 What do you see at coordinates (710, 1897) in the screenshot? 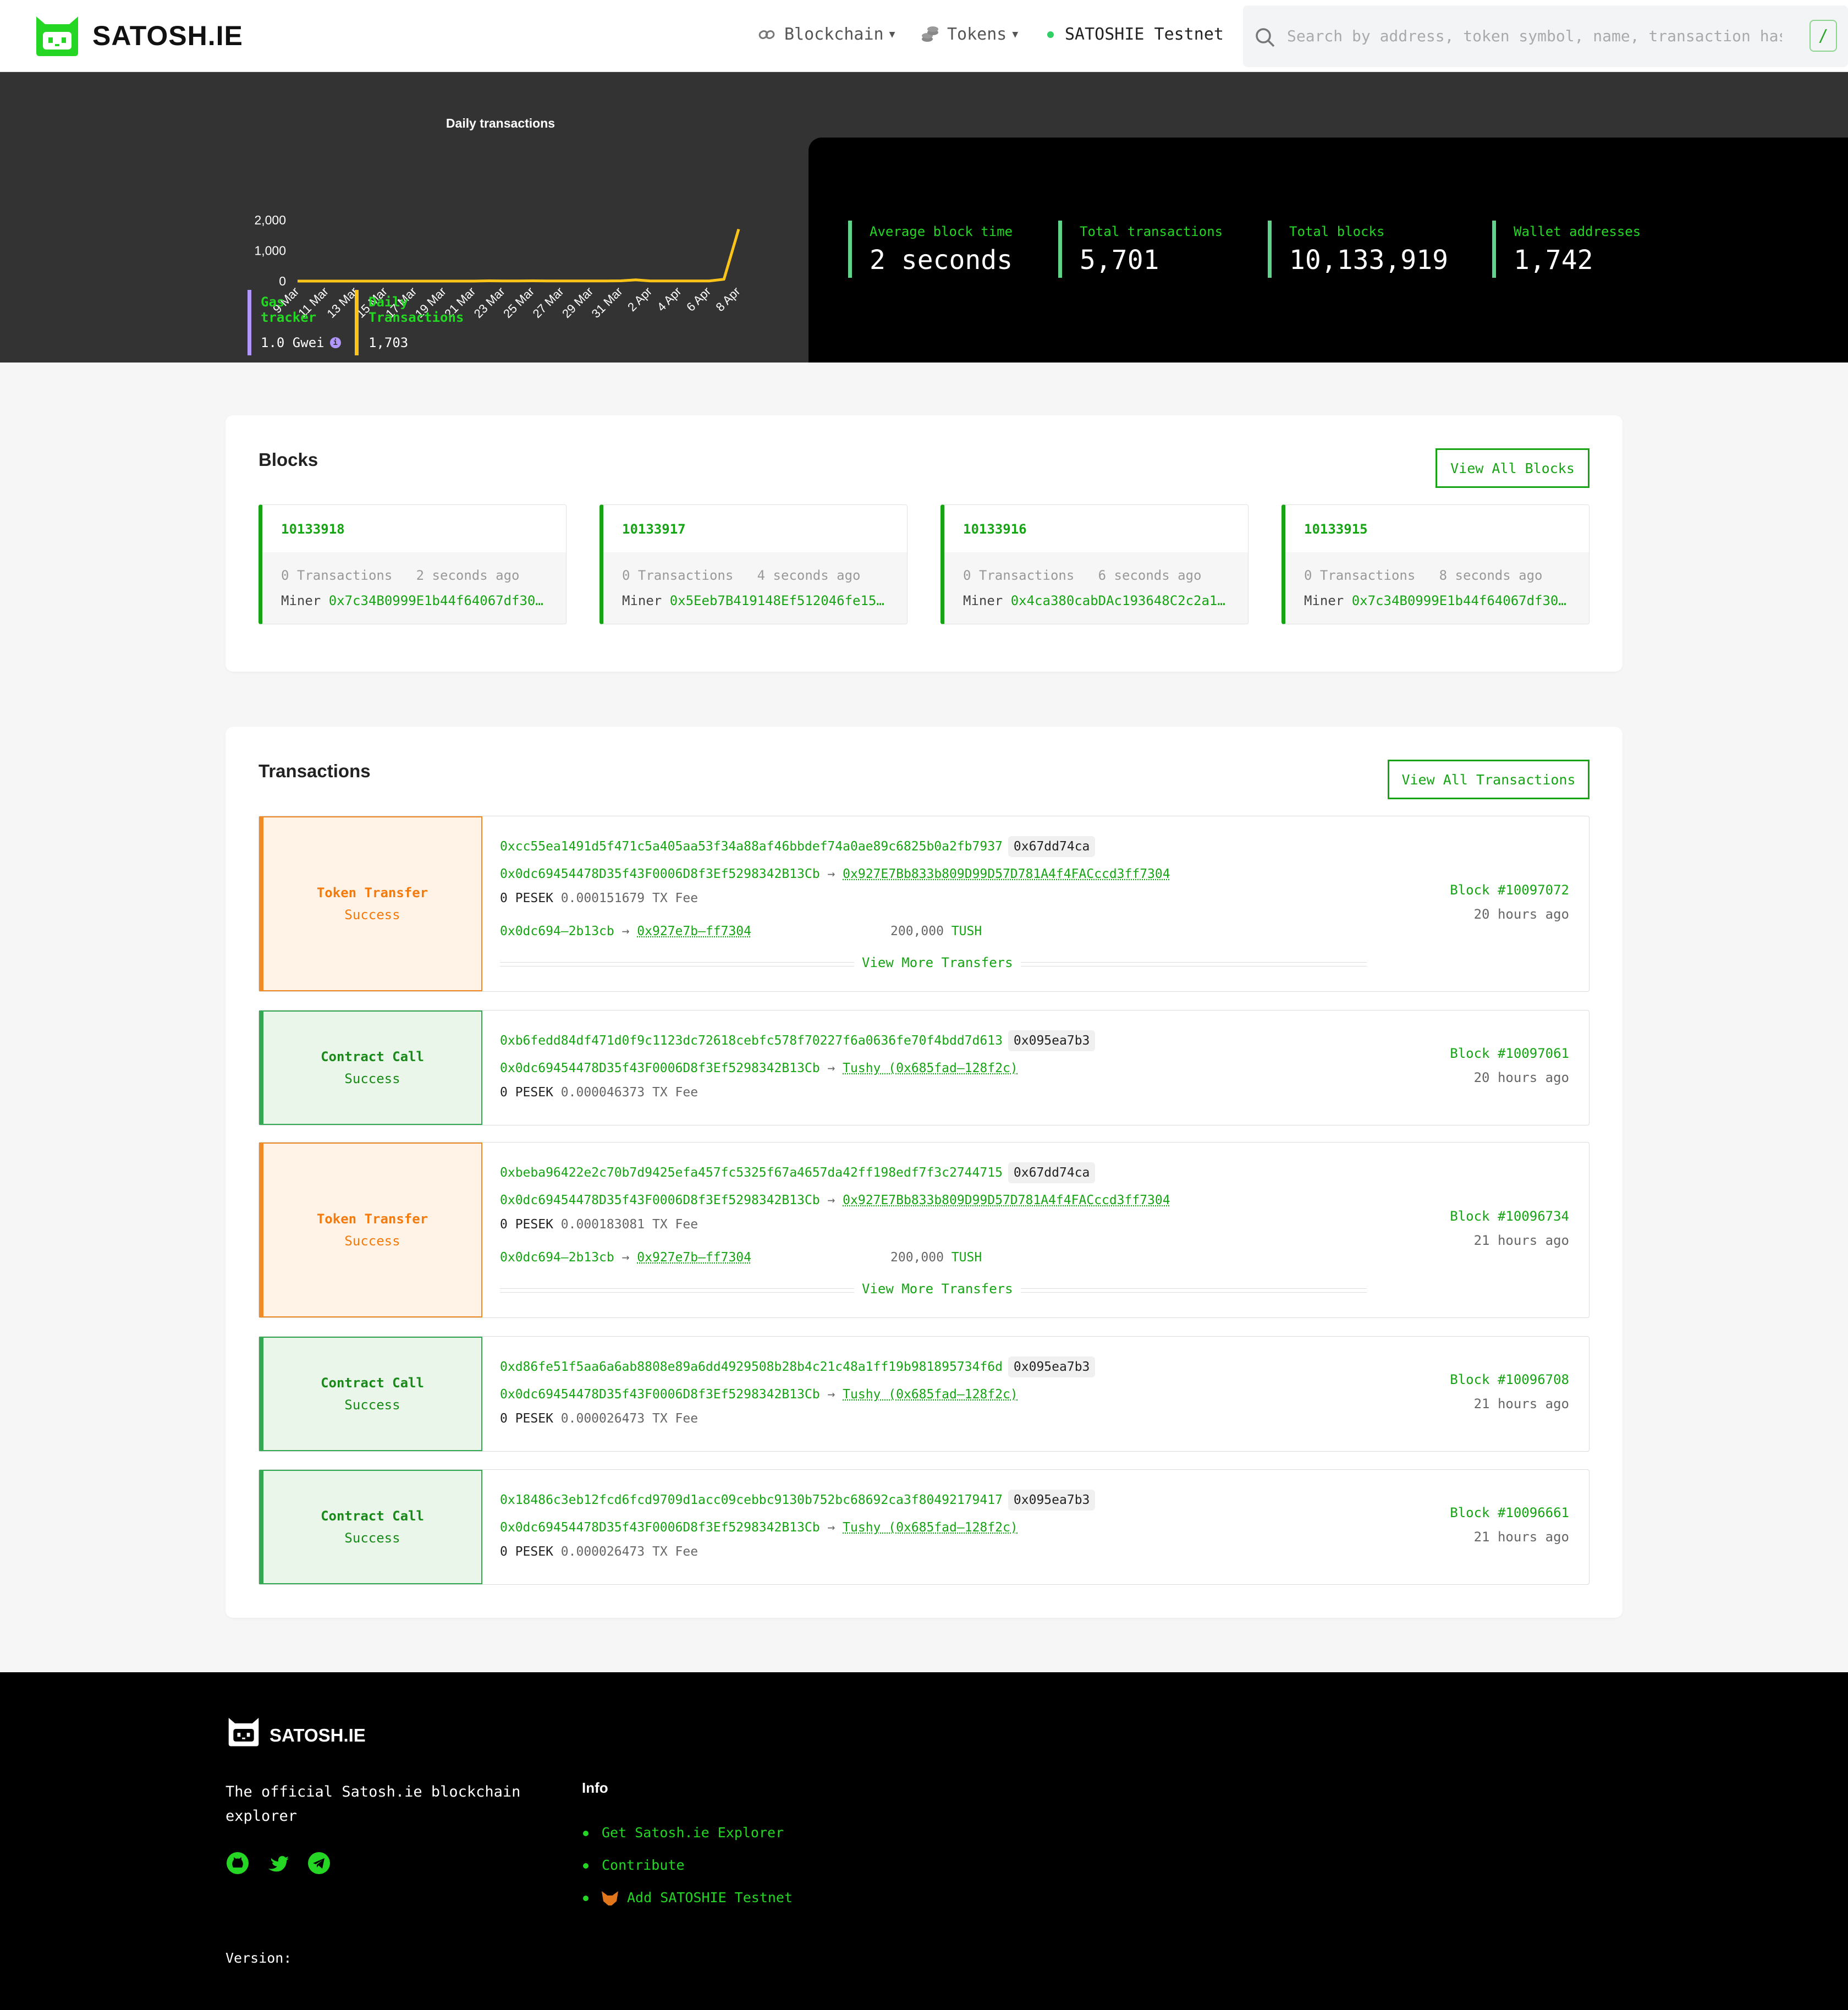
I see `link-label: Add SATOSHIE Testnet` at bounding box center [710, 1897].